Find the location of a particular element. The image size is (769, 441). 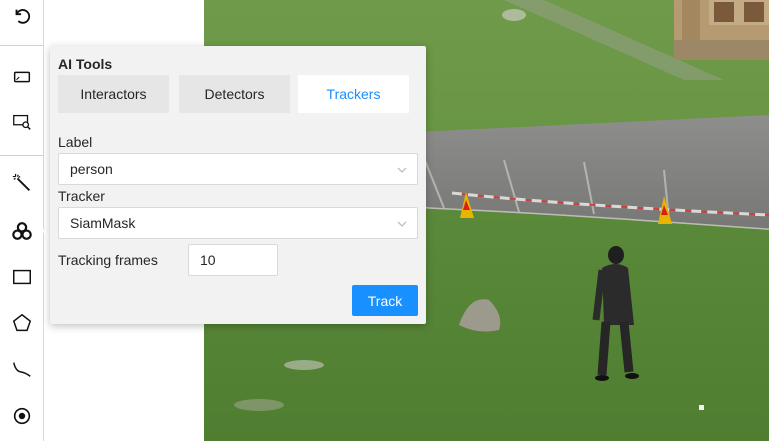

zoom-region-icon is located at coordinates (21, 122).